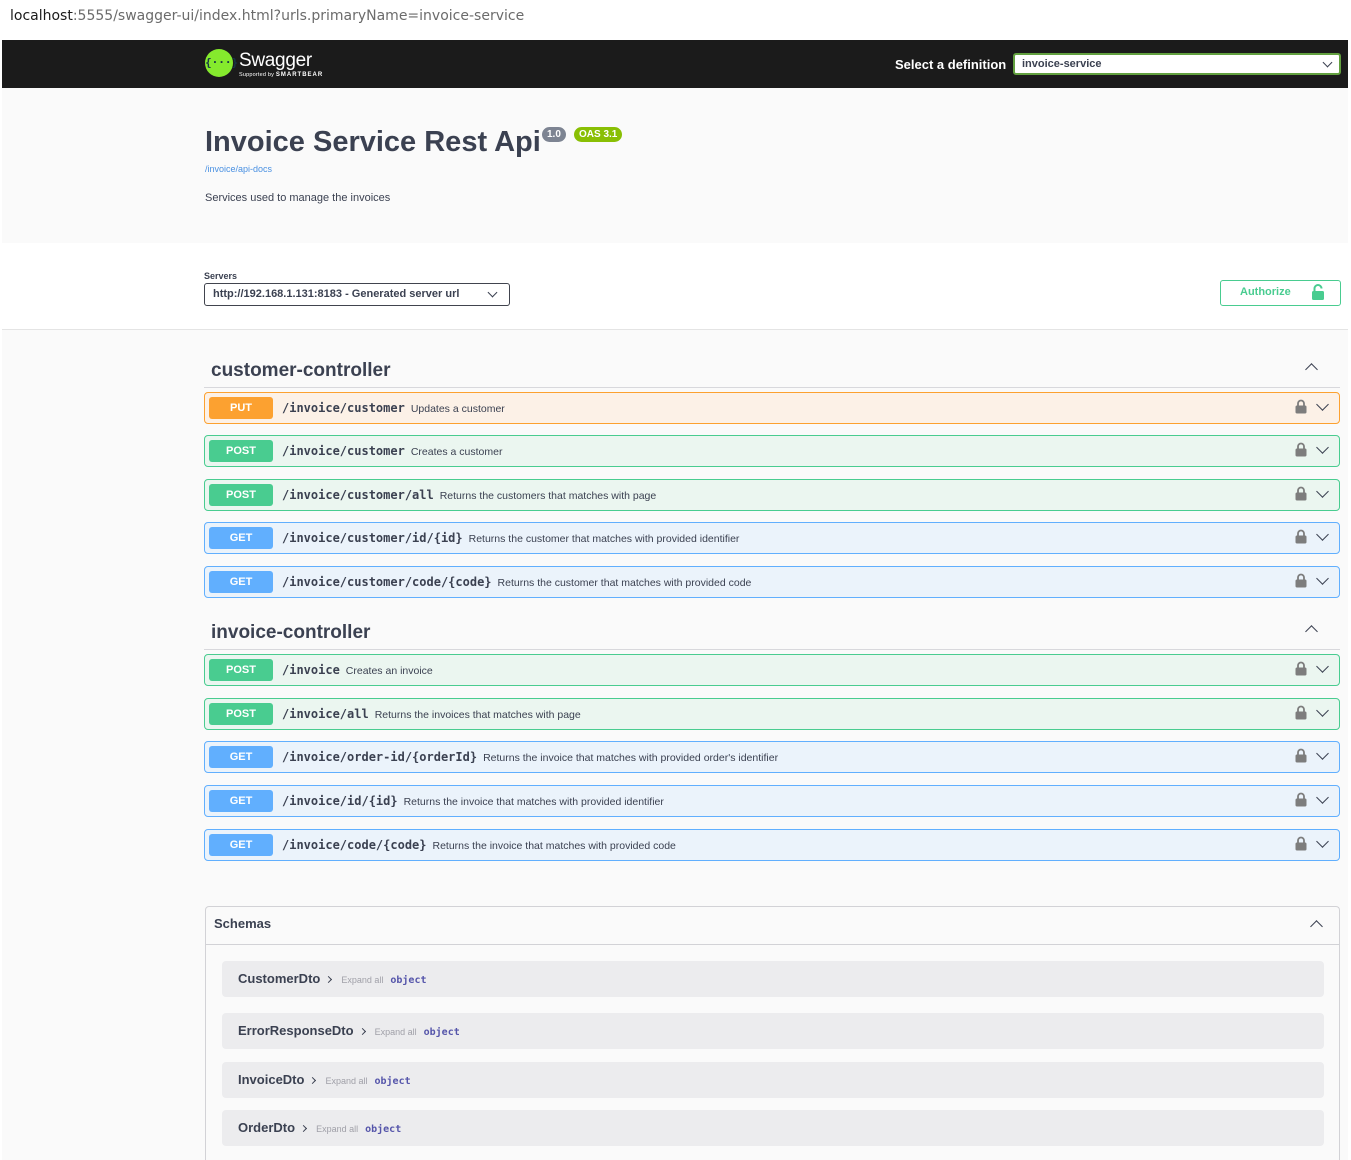  I want to click on servers-label: Servers, so click(221, 276).